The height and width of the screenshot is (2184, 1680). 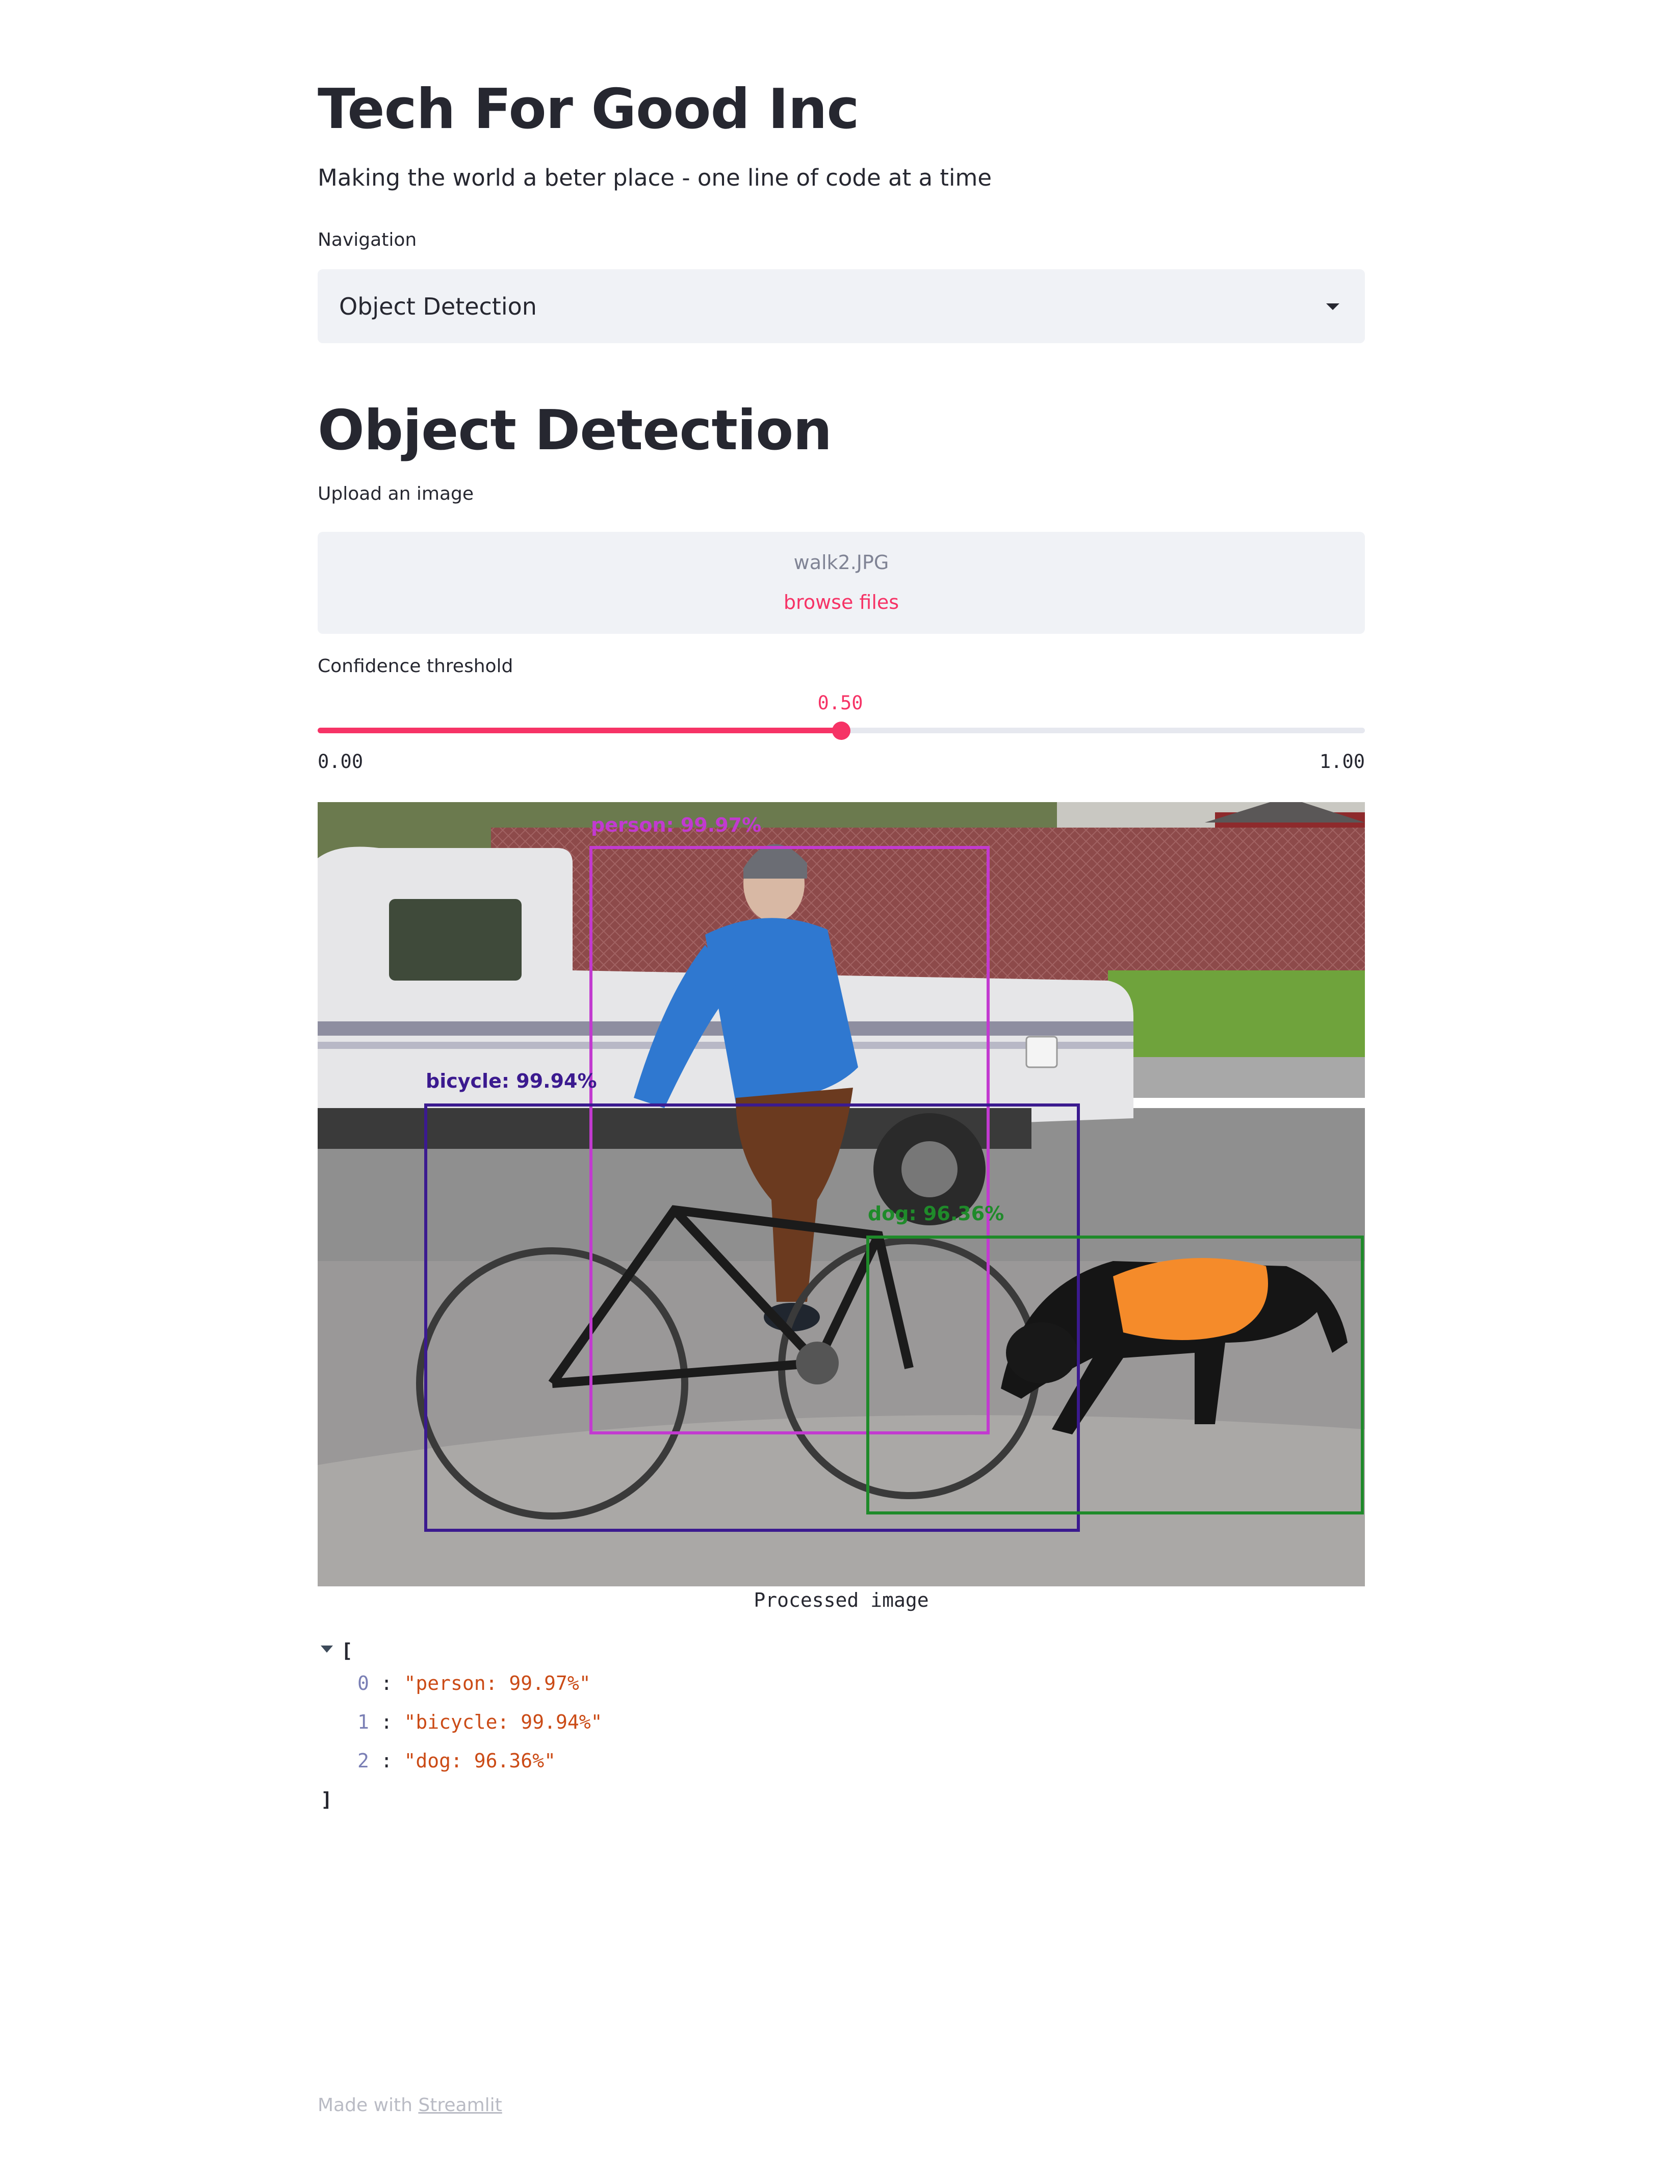 I want to click on slider-thumb, so click(x=841, y=731).